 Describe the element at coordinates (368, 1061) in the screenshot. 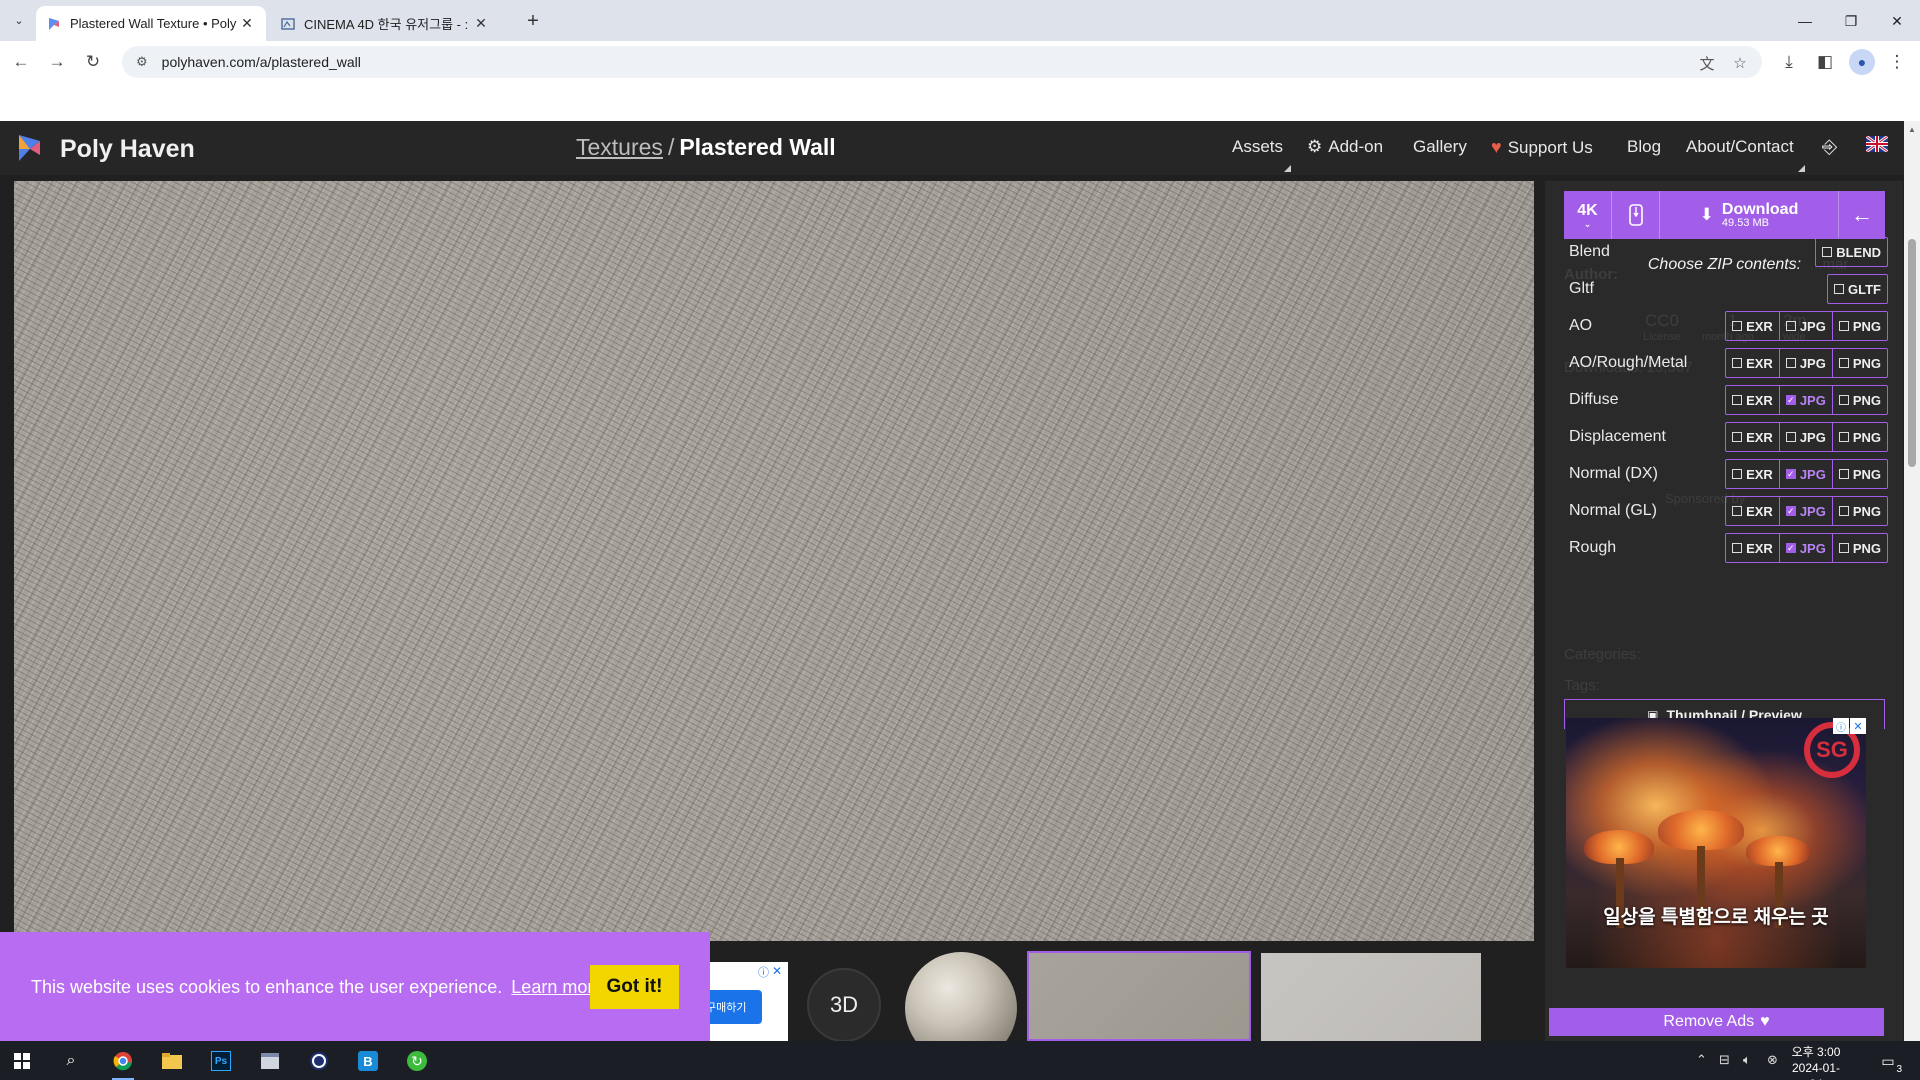

I see `app-b-icon: B` at that location.